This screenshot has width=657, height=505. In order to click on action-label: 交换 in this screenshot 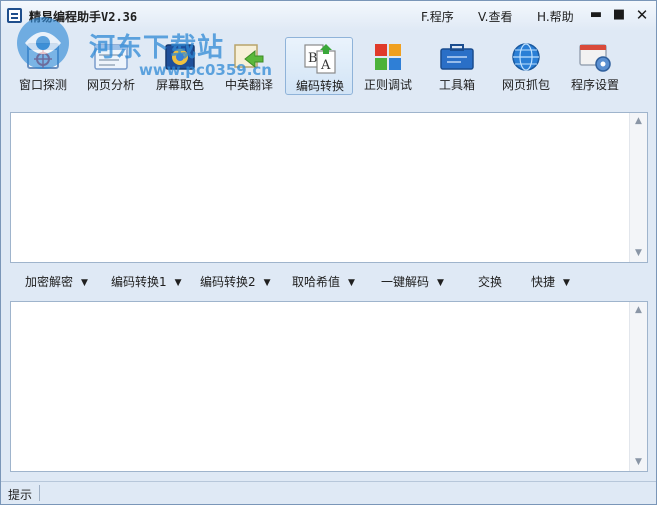, I will do `click(490, 282)`.